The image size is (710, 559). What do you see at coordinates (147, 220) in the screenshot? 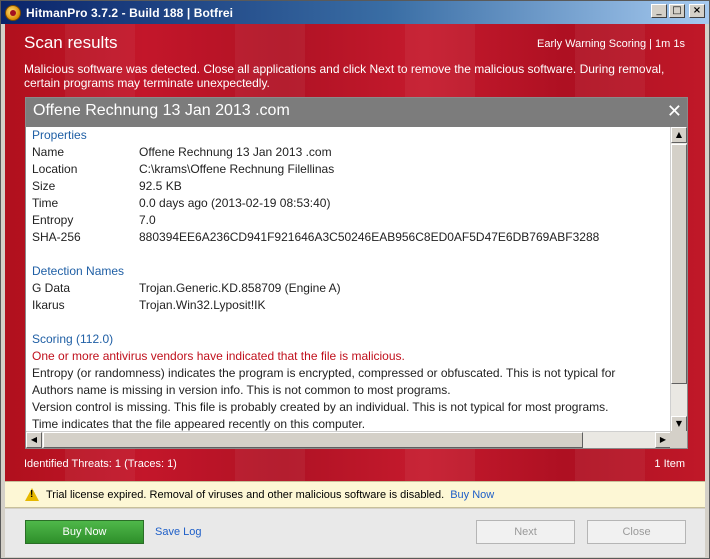
I see `property-value: 7.0` at bounding box center [147, 220].